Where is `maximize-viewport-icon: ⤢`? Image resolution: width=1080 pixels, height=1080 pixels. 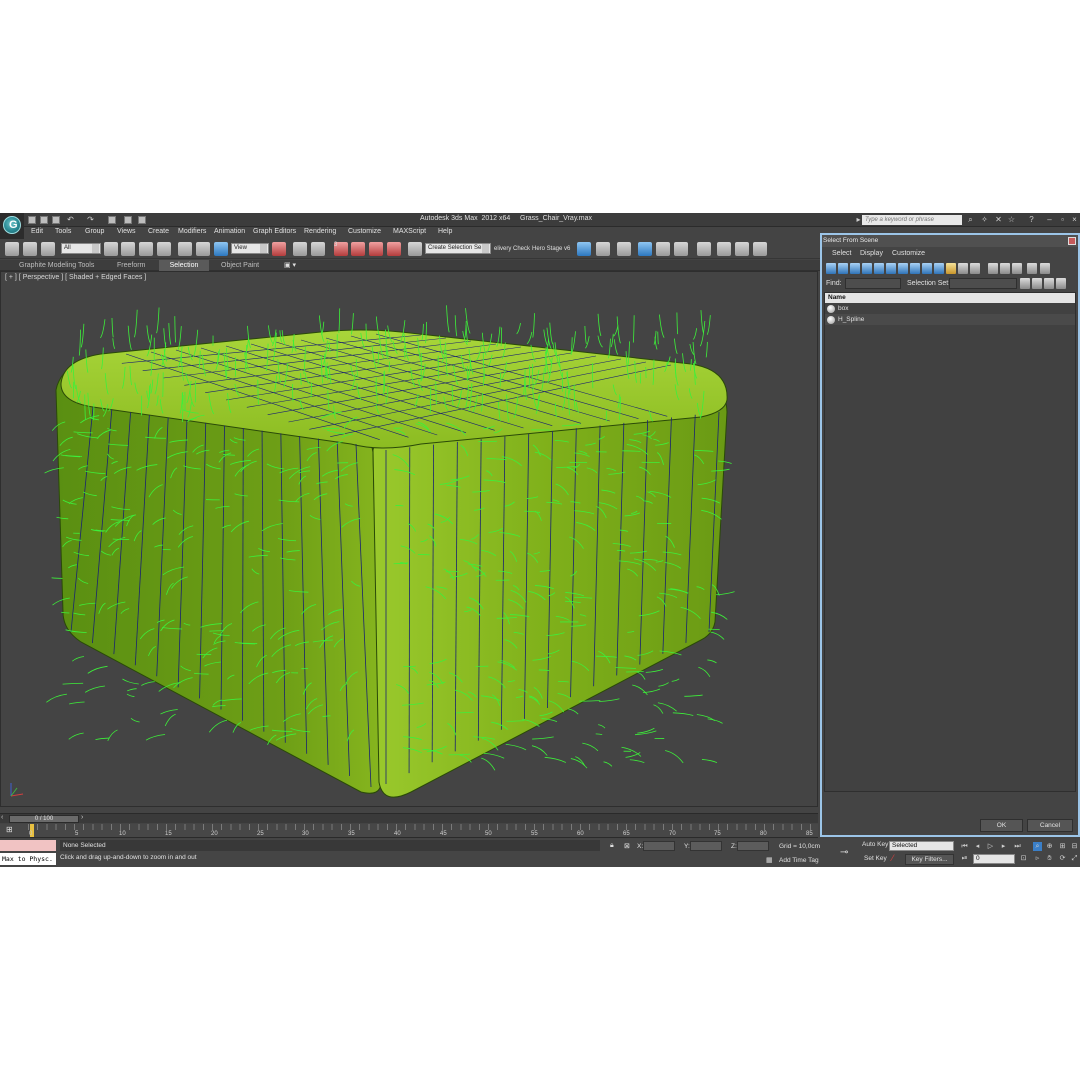
maximize-viewport-icon: ⤢ is located at coordinates (1074, 858).